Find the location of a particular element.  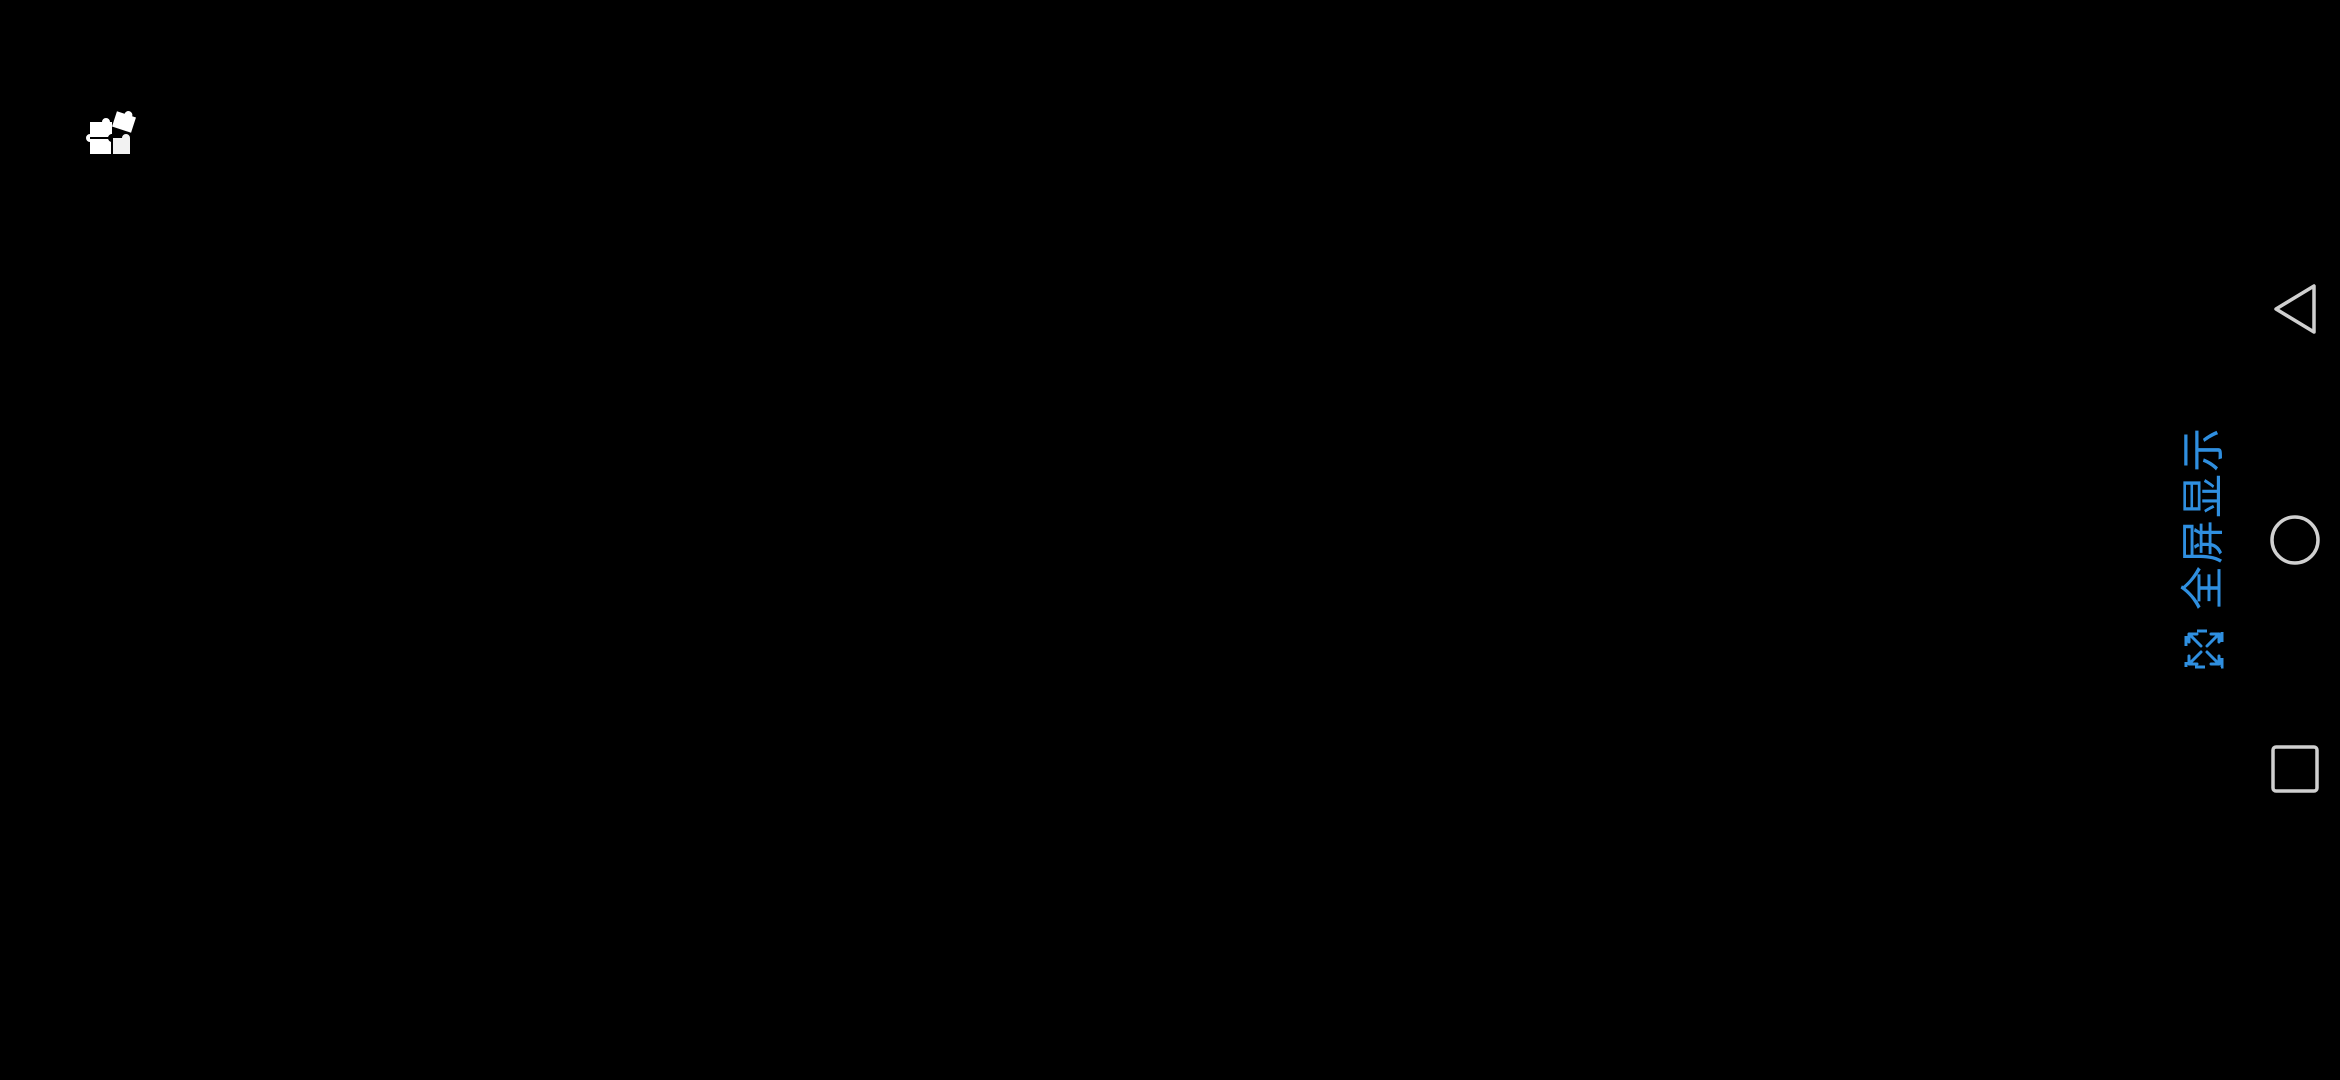

circle-home-icon is located at coordinates (2295, 540).